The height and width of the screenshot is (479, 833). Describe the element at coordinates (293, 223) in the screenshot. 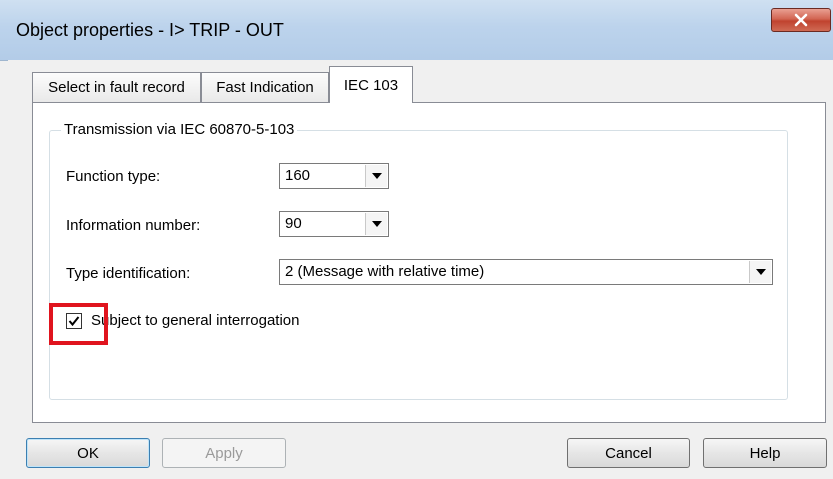

I see `information-number-value: 90` at that location.